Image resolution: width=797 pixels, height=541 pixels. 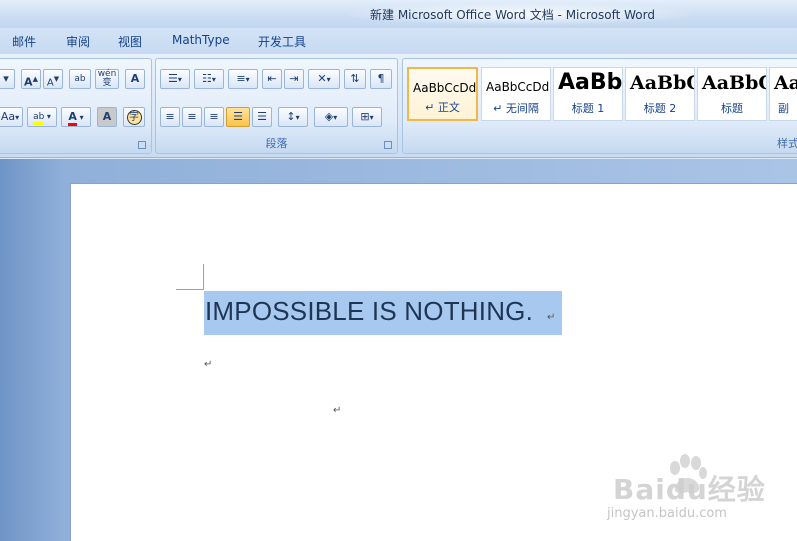 I want to click on multilevel-list-button: ≡▾, so click(x=243, y=79).